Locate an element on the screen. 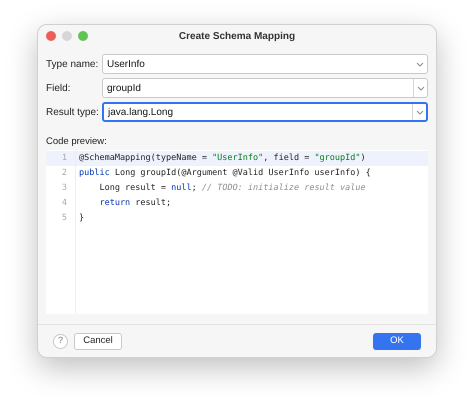 Image resolution: width=474 pixels, height=408 pixels. combo-box: java.lang.Long is located at coordinates (265, 112).